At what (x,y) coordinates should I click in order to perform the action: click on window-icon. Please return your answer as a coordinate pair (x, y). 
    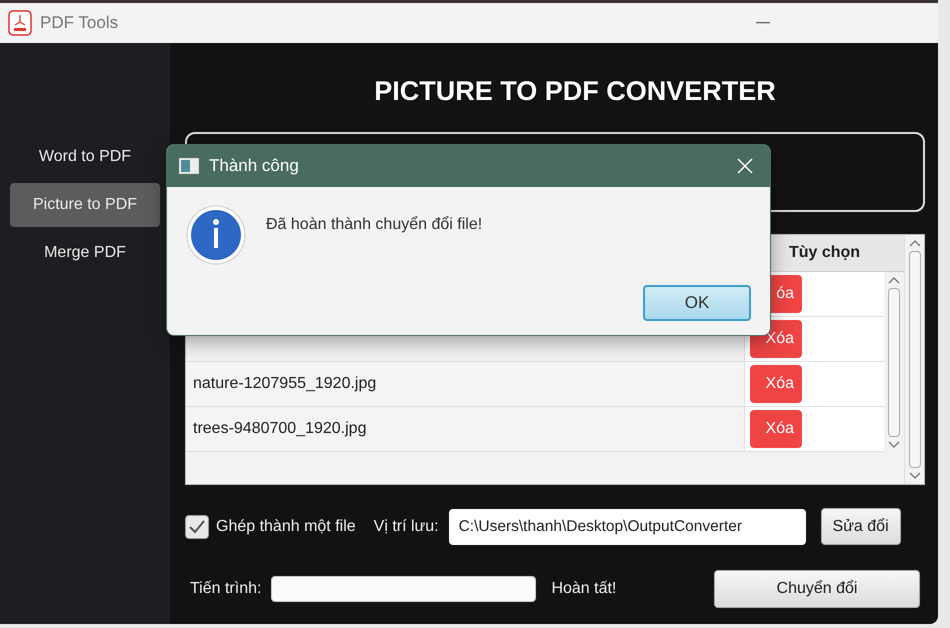
    Looking at the image, I should click on (189, 166).